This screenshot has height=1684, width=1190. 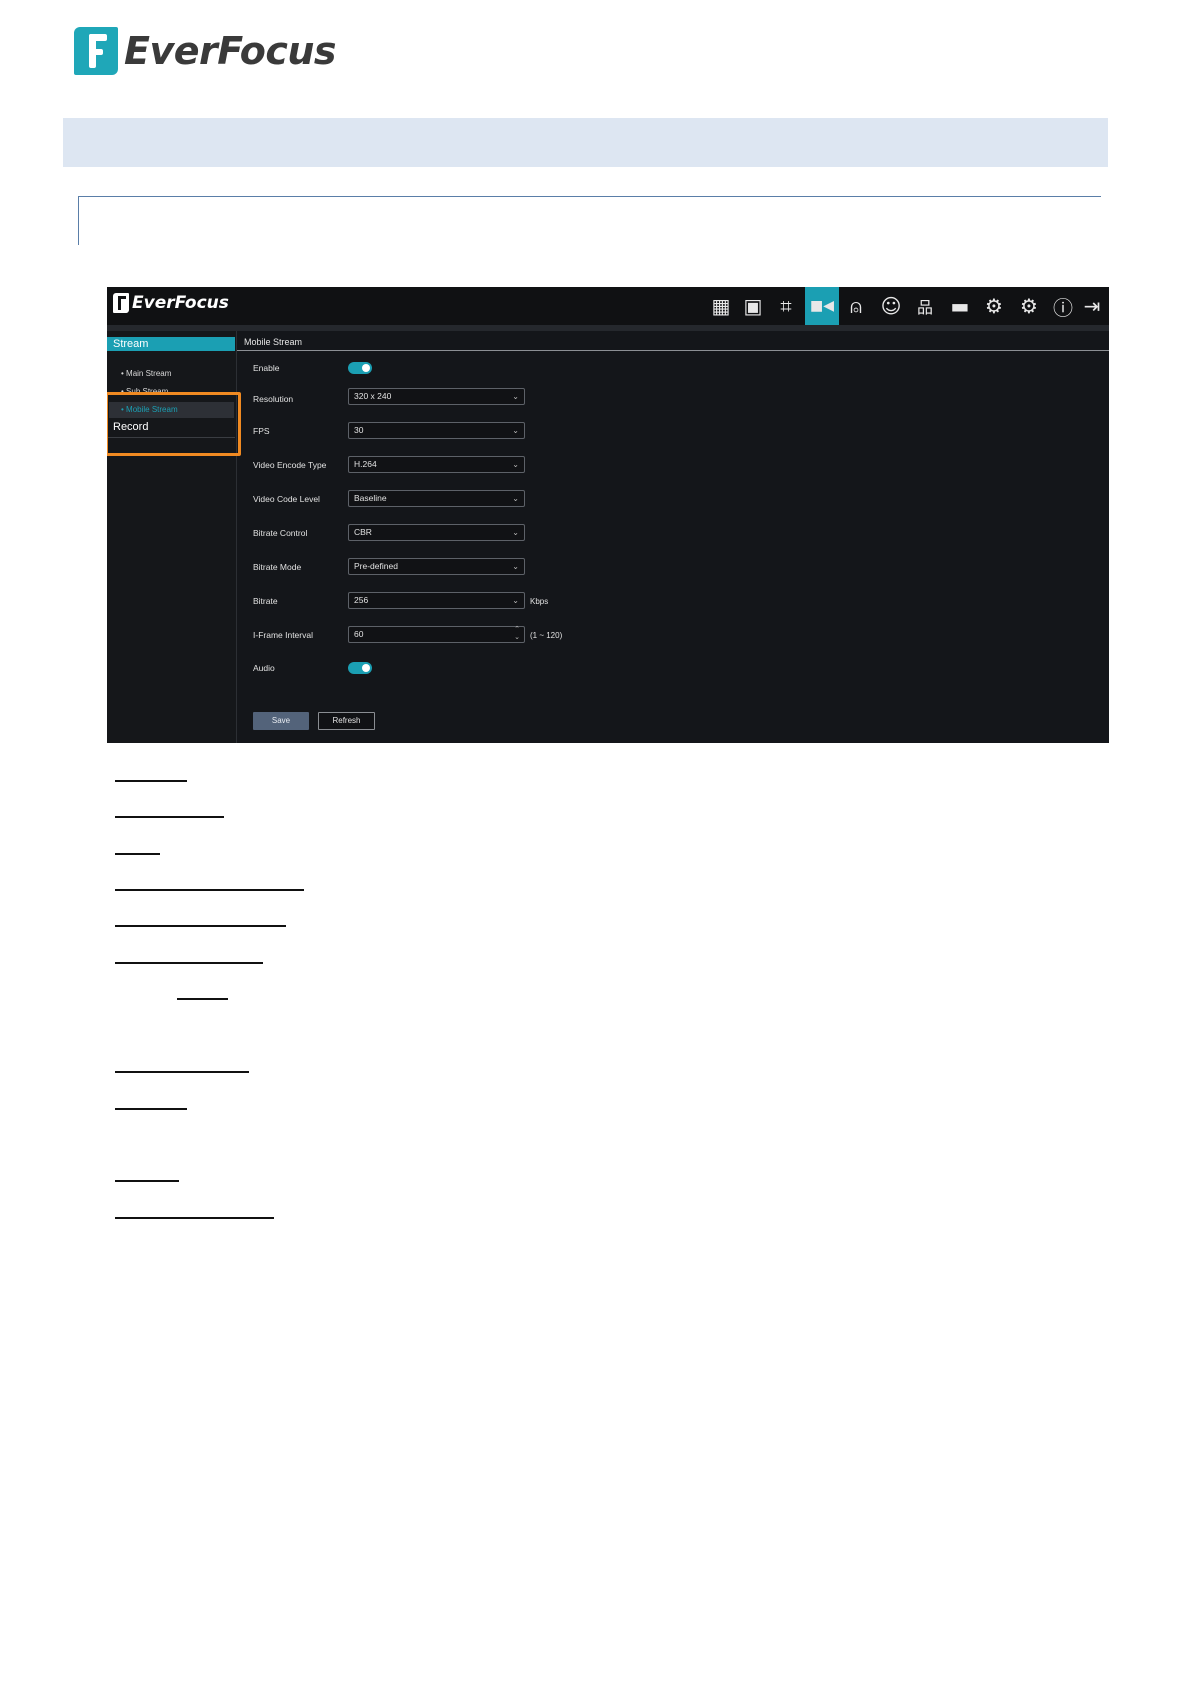 I want to click on advanced-settings-icon: ⚙, so click(x=1029, y=306).